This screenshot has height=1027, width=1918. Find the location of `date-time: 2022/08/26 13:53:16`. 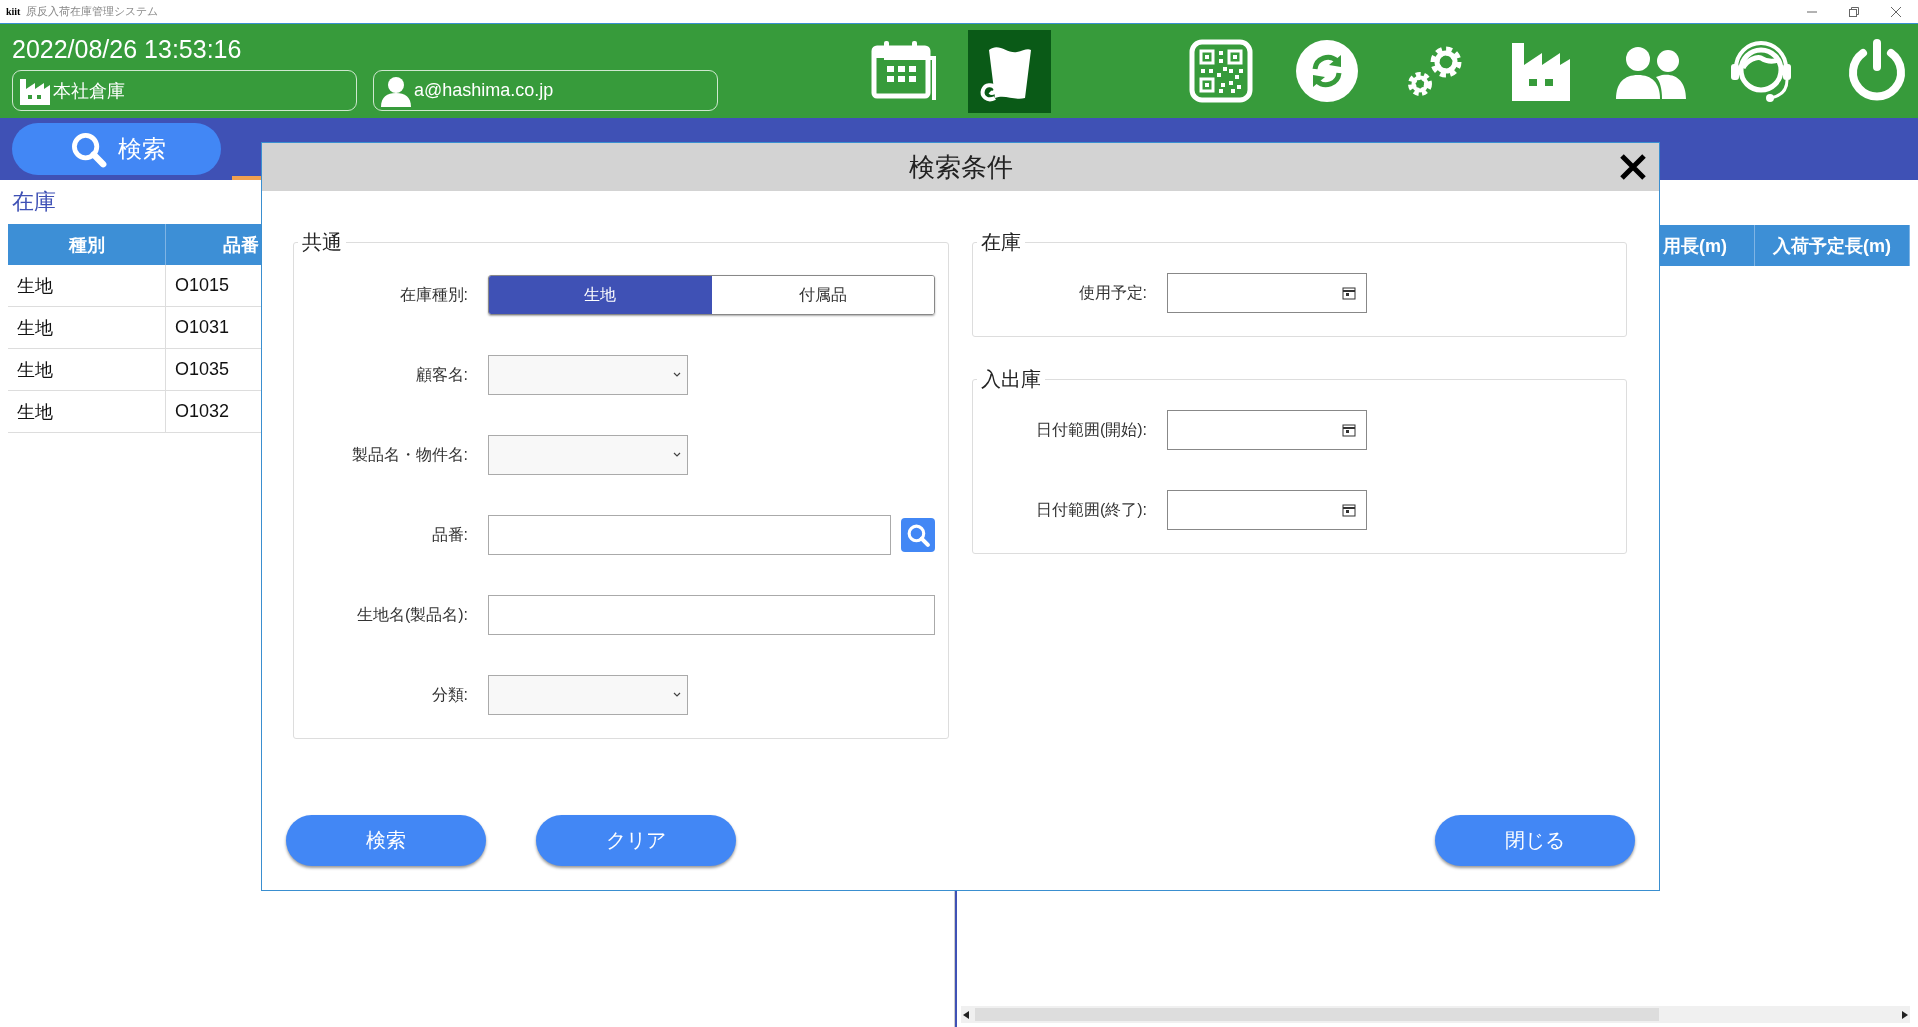

date-time: 2022/08/26 13:53:16 is located at coordinates (127, 49).